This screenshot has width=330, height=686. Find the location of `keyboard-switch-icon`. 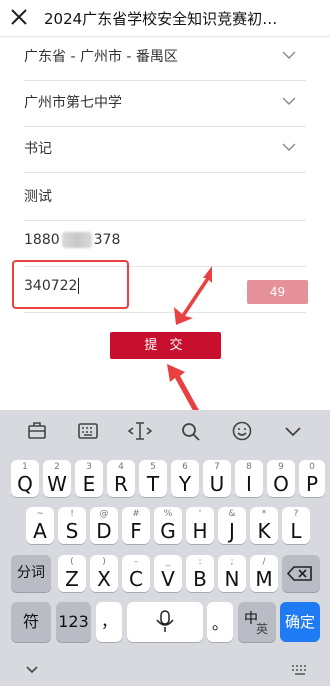

keyboard-switch-icon is located at coordinates (300, 670).